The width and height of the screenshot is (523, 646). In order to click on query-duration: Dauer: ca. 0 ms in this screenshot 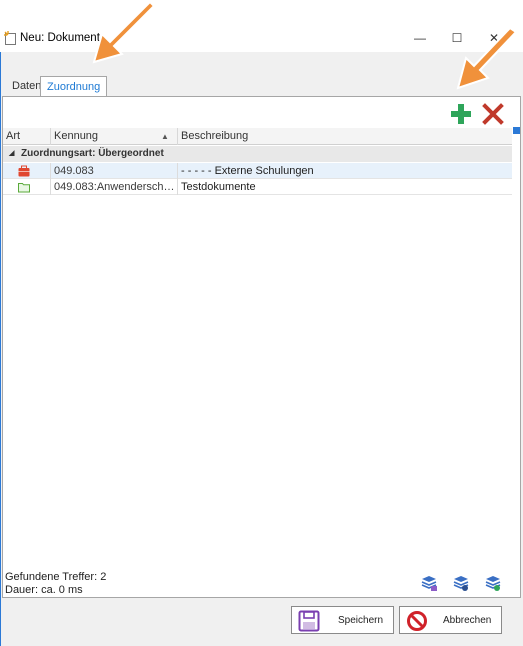, I will do `click(44, 590)`.